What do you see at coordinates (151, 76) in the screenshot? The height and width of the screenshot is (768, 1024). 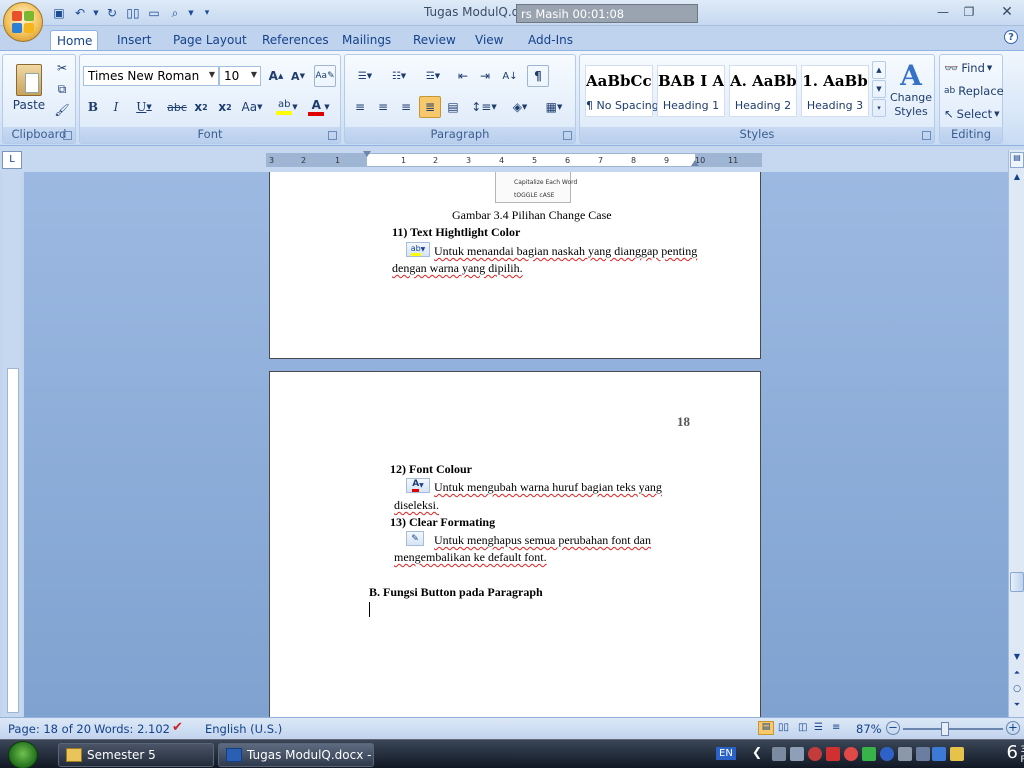 I see `font-name-combo: Times New Roman ▼` at bounding box center [151, 76].